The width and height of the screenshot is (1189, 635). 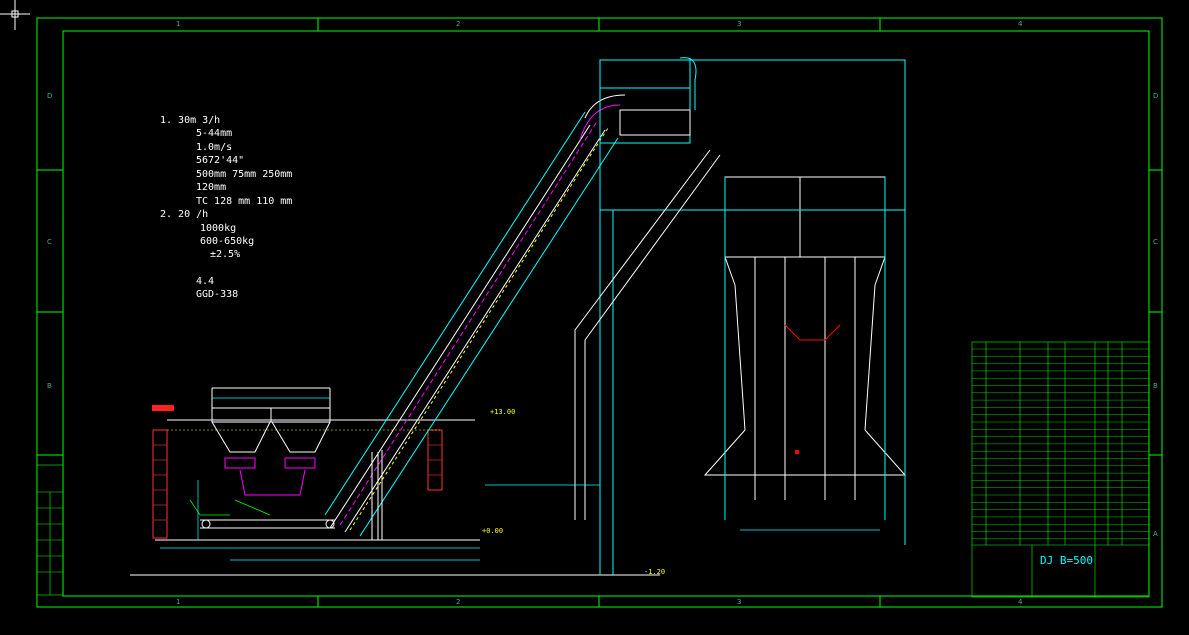 What do you see at coordinates (15, 15) in the screenshot?
I see `cursor-crosshair` at bounding box center [15, 15].